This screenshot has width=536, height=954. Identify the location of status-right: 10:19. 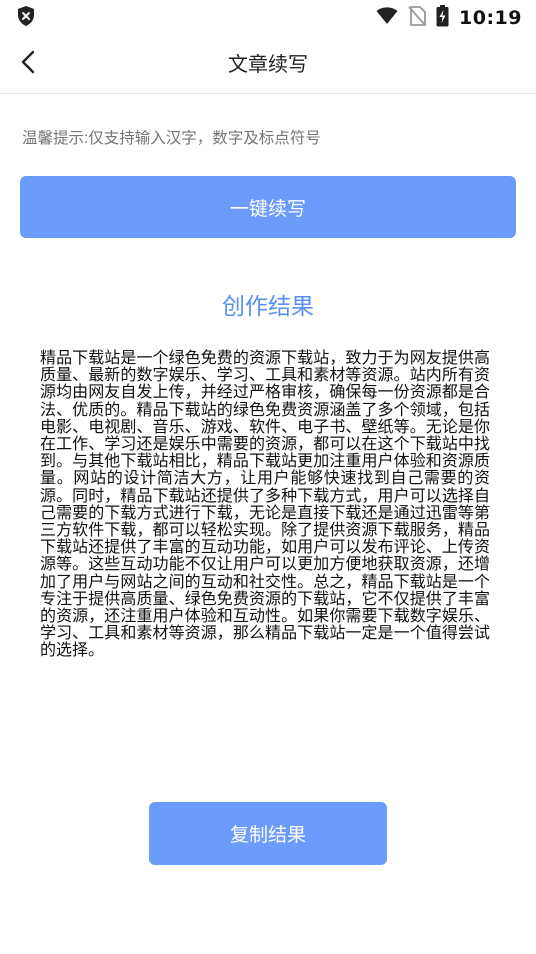
(449, 18).